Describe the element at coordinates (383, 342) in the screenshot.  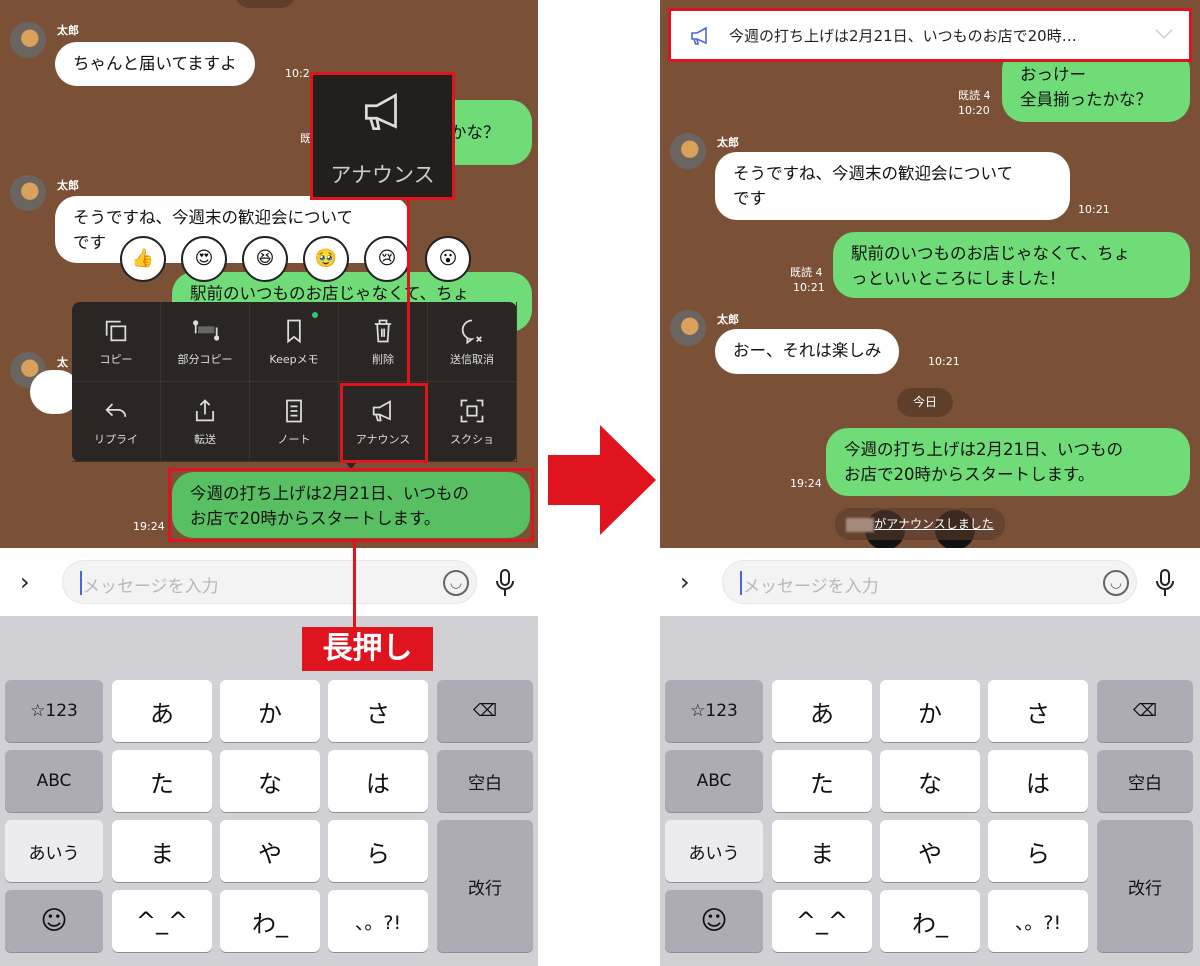
I see `menu-item-trash: 削除` at that location.